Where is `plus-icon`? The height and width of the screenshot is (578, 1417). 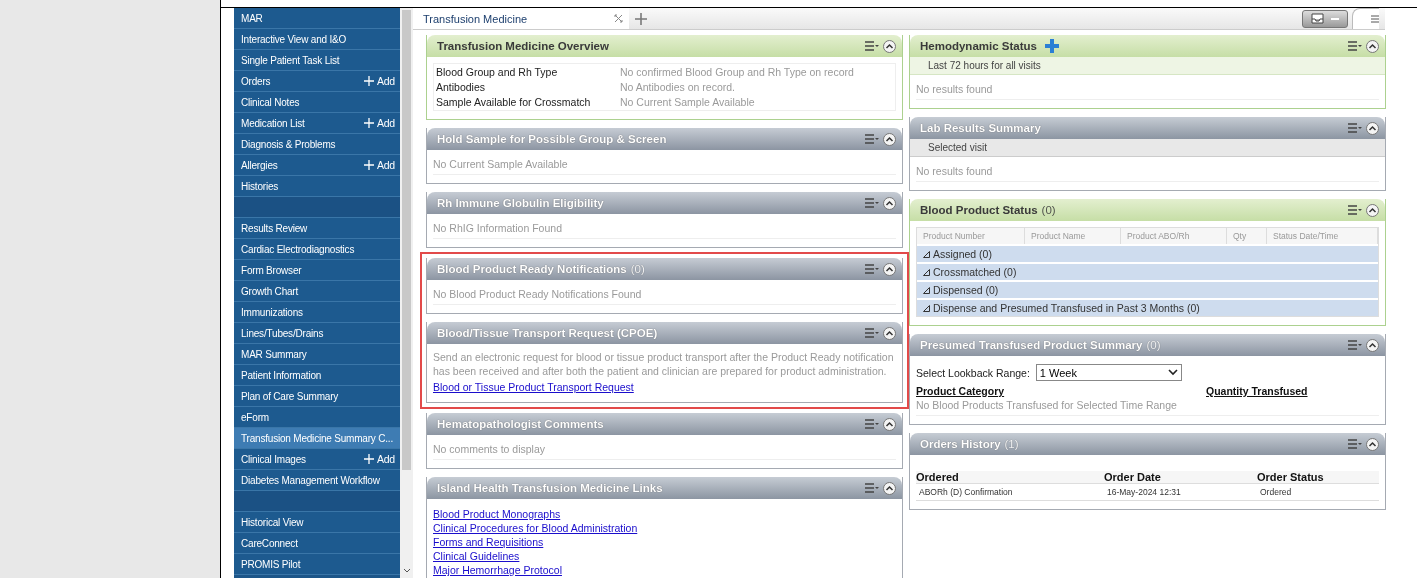
plus-icon is located at coordinates (368, 123).